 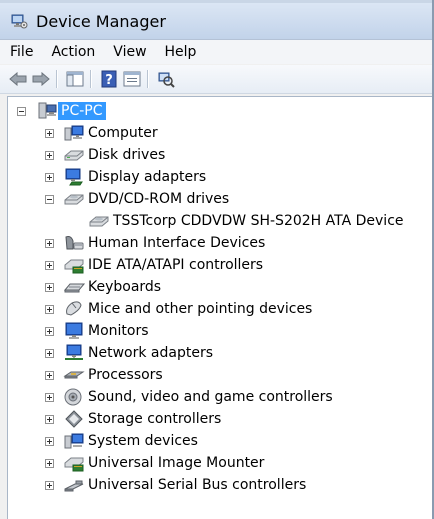 I want to click on tree-child-dvd-device: TSSTcorp CDDVDW SH-S202H ATA Device, so click(x=247, y=221).